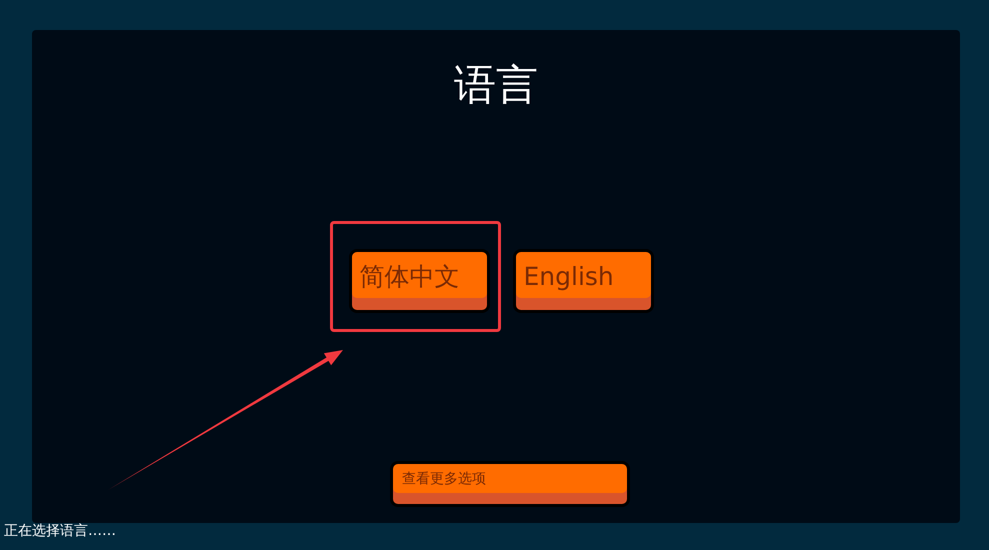  I want to click on language-button: English, so click(583, 281).